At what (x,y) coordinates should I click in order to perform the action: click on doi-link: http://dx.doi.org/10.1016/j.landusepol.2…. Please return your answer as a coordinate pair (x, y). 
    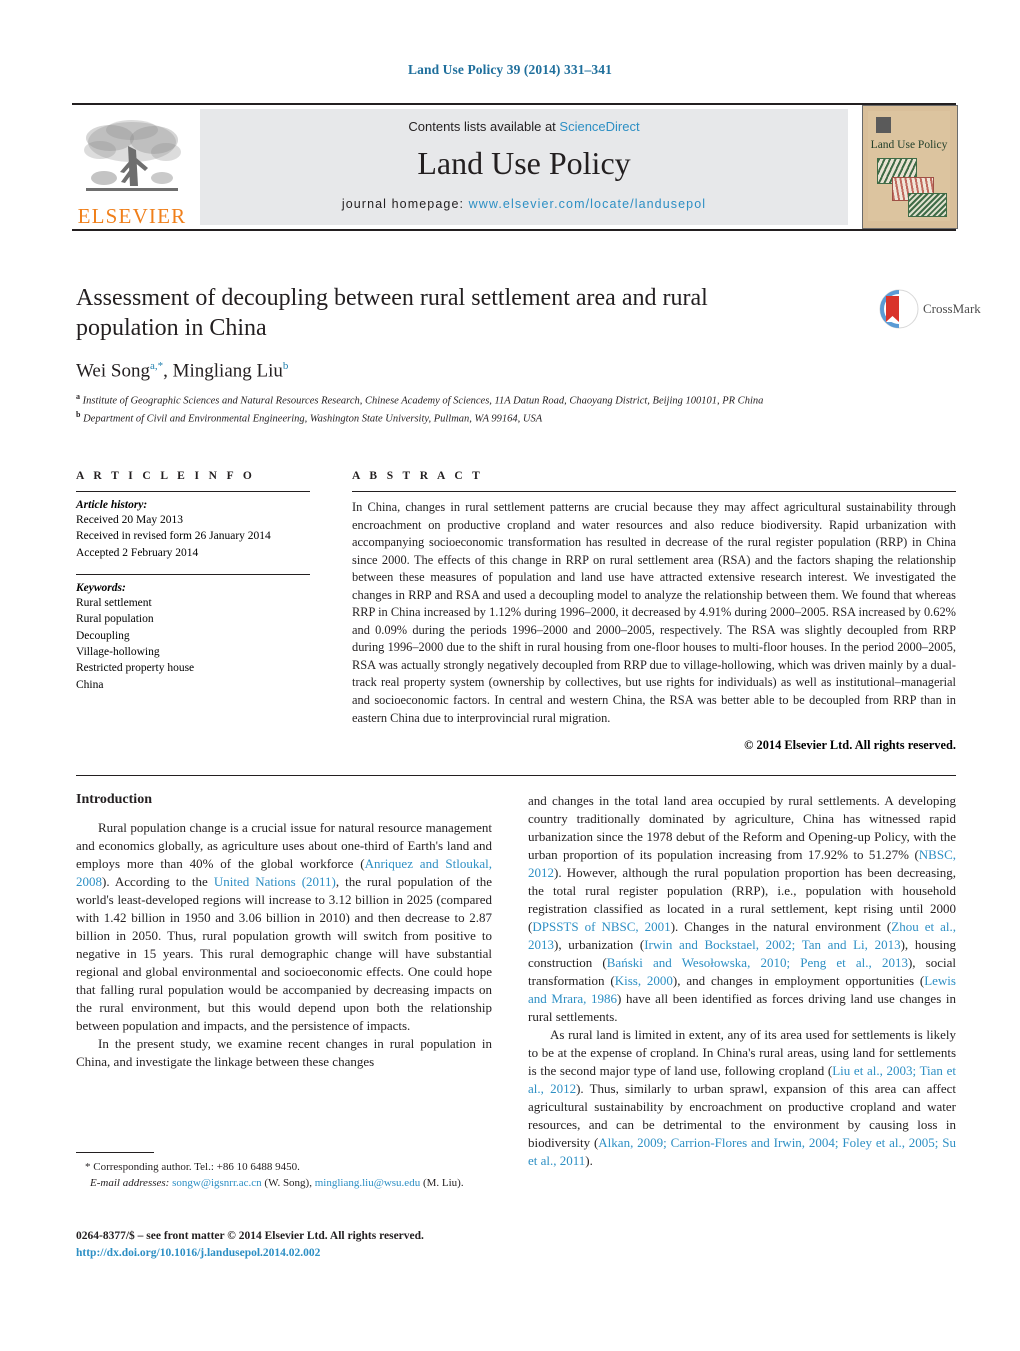
    Looking at the image, I should click on (326, 1253).